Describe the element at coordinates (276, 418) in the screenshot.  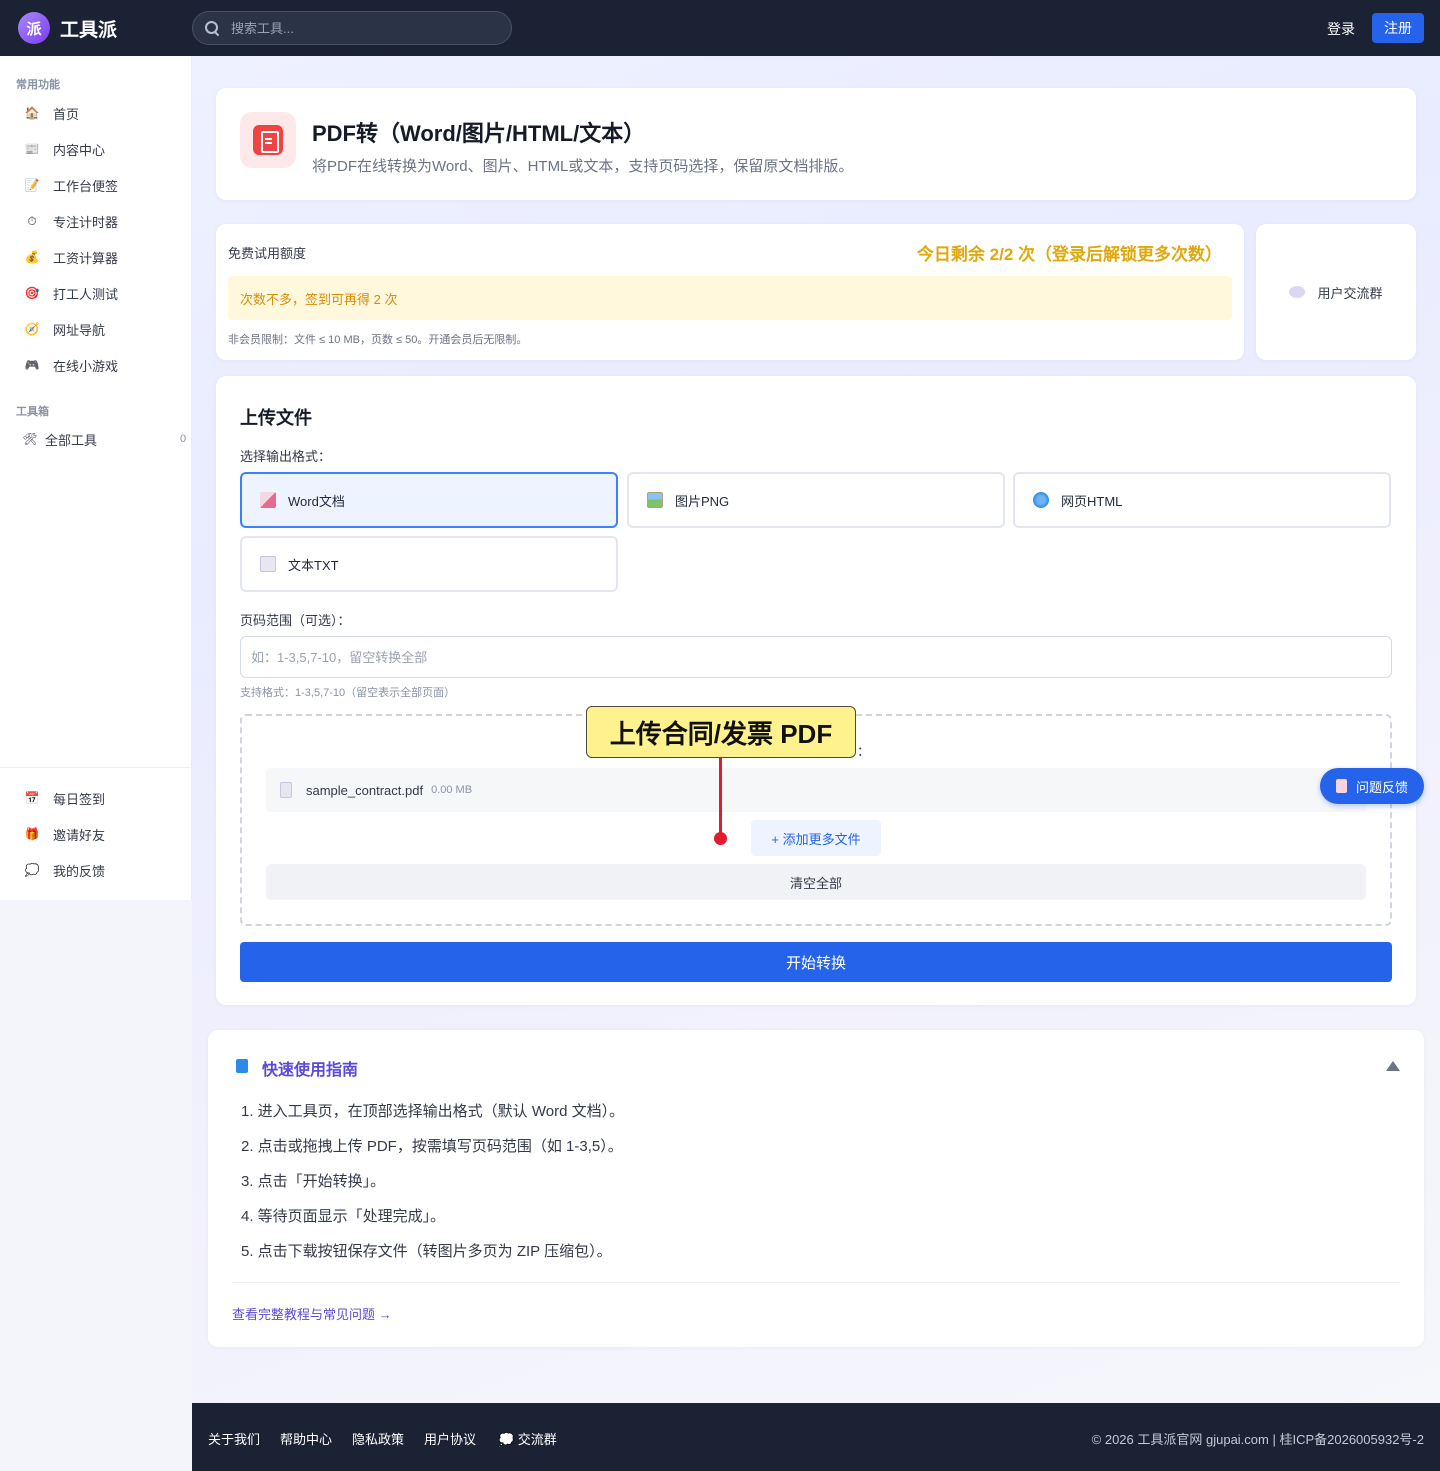
I see `upload-title: 上传文件` at that location.